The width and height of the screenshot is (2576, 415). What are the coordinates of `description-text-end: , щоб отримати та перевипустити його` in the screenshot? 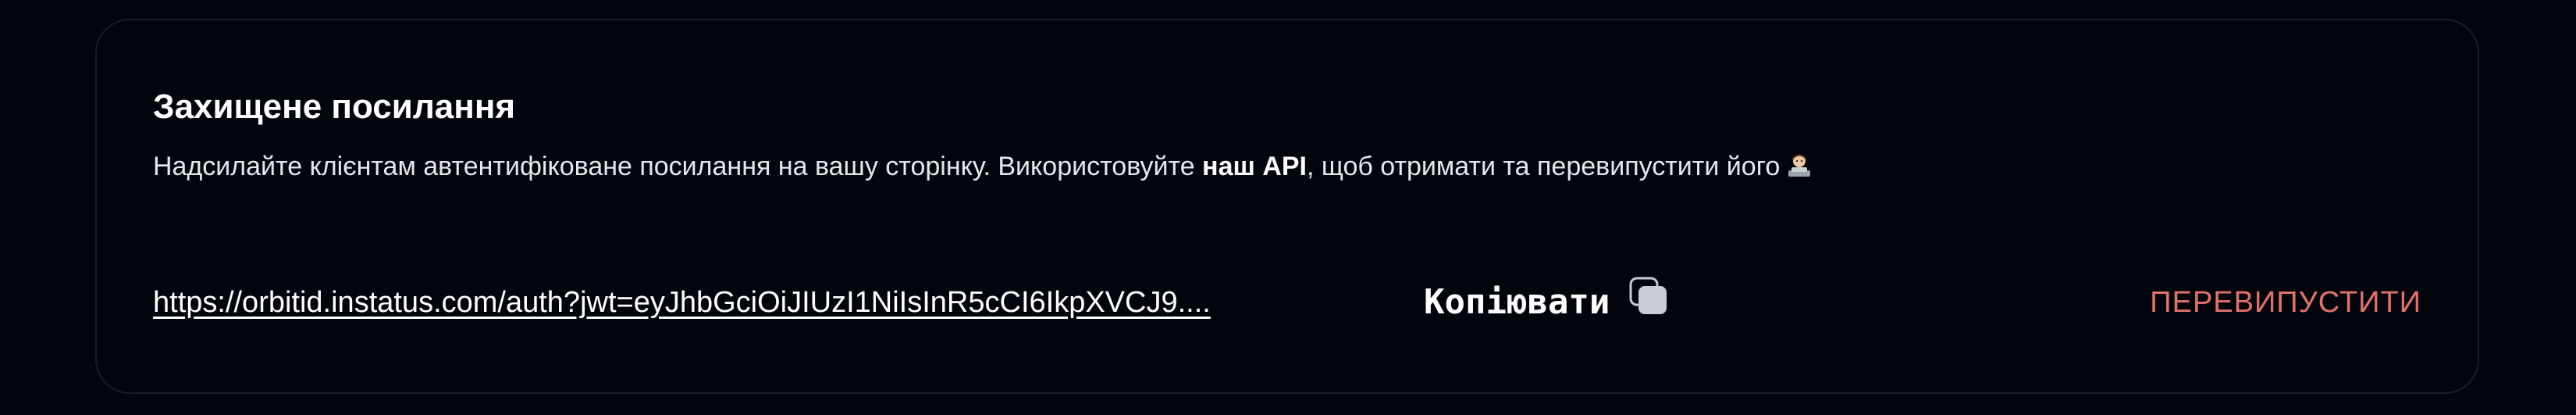 It's located at (1543, 166).